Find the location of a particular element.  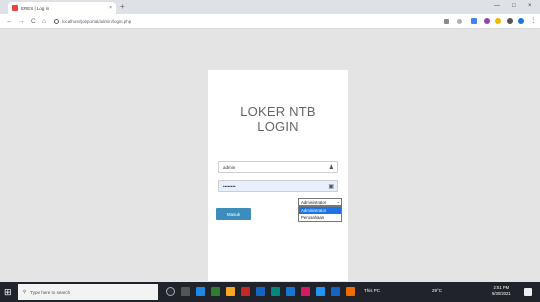

password-field: ▣ is located at coordinates (278, 186).